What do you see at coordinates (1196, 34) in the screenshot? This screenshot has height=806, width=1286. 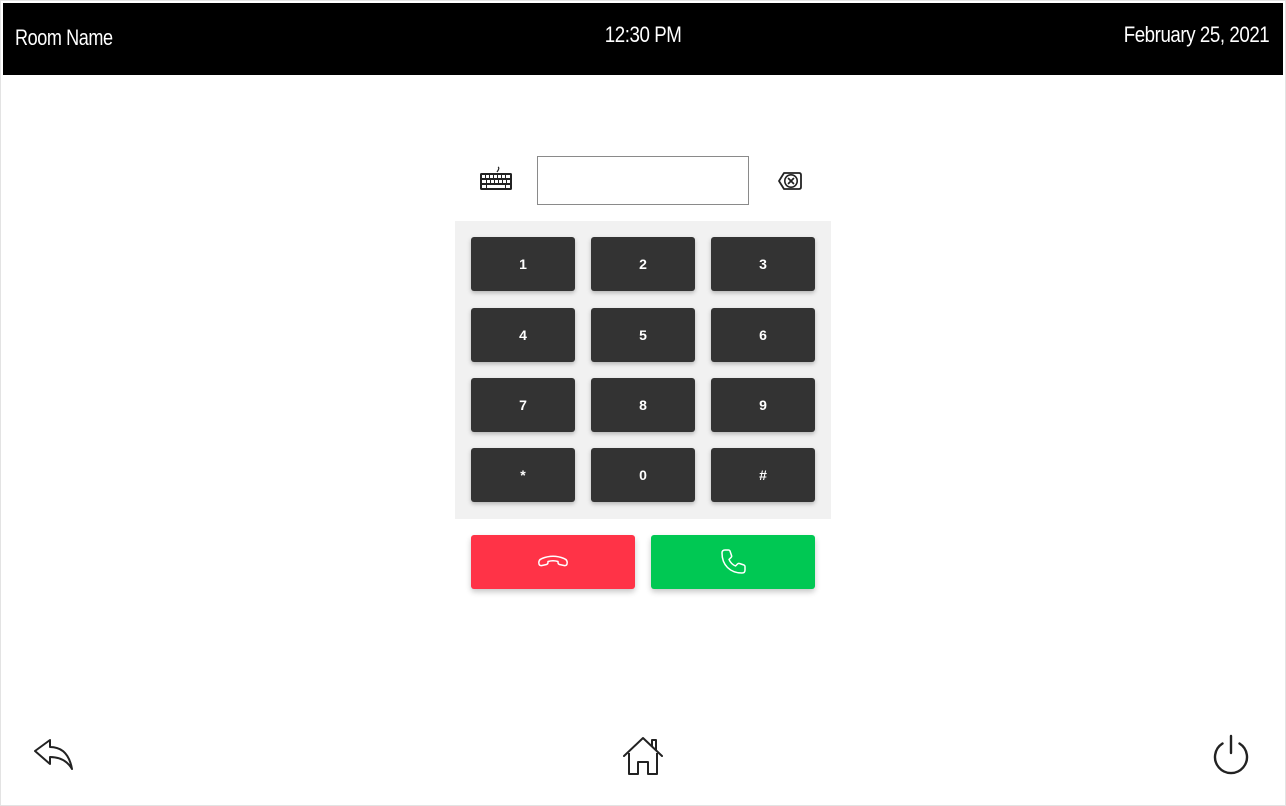 I see `current-date: February 25, 2021` at bounding box center [1196, 34].